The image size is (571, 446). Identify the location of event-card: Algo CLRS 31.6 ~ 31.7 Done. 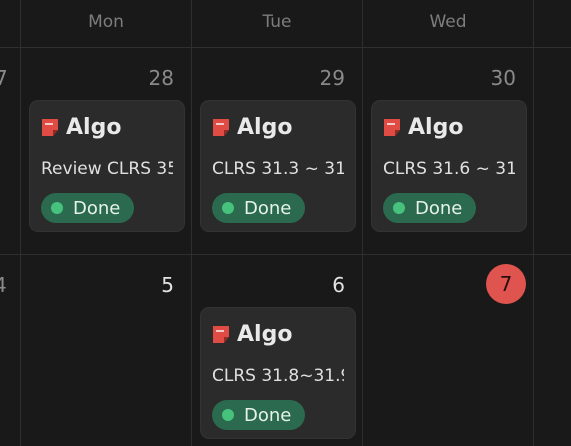
(449, 166).